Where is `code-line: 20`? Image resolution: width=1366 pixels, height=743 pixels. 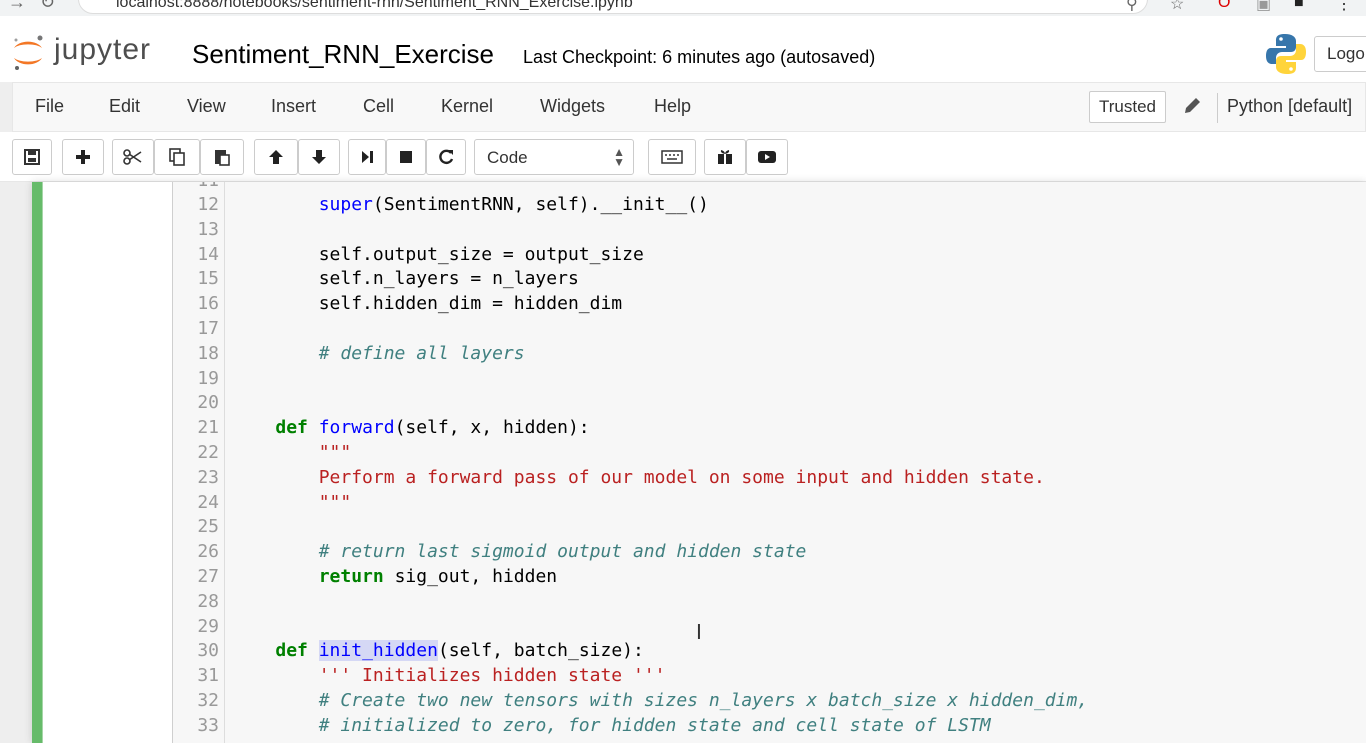 code-line: 20 is located at coordinates (769, 404).